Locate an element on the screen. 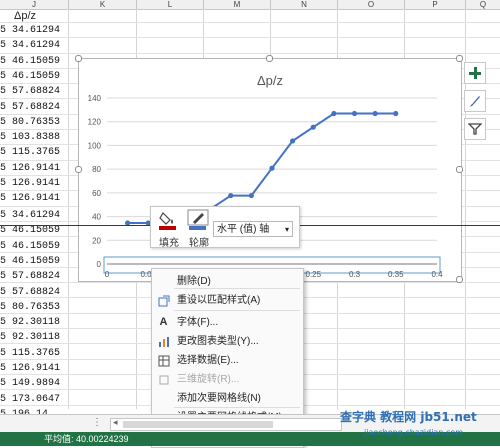 The height and width of the screenshot is (448, 500). outline-label: 轮廓 is located at coordinates (199, 243).